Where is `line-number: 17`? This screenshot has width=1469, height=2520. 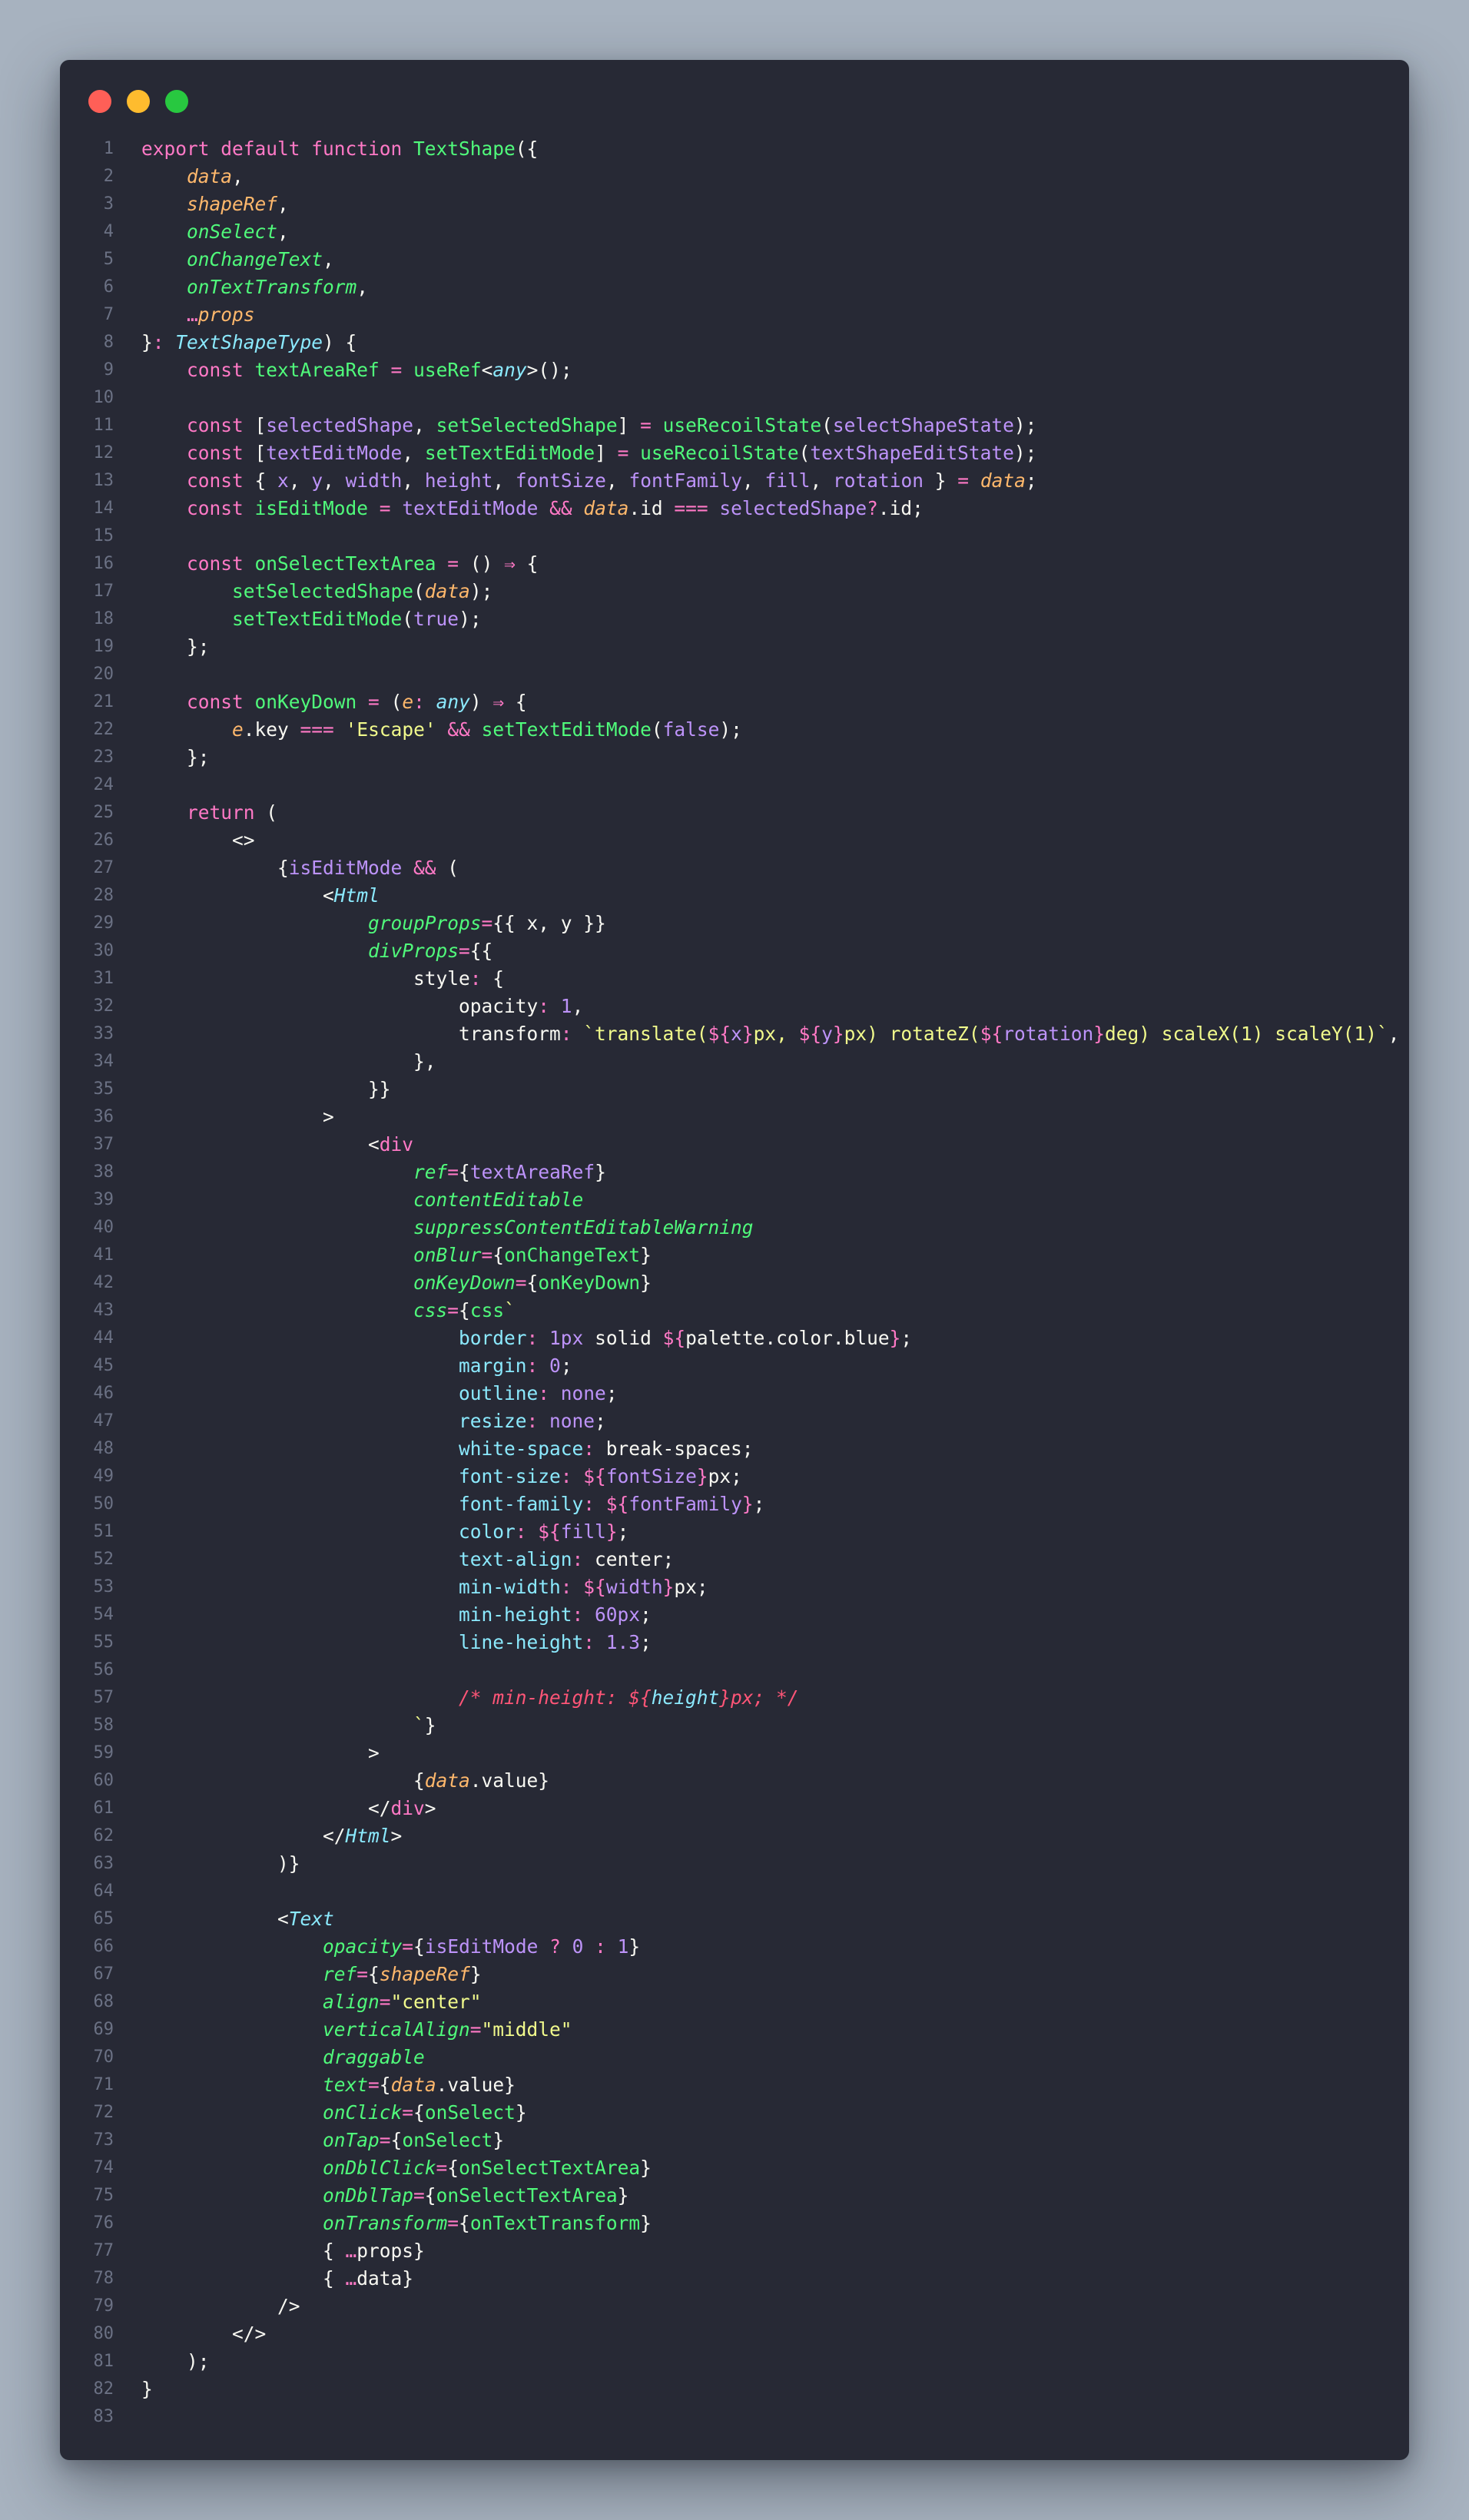
line-number: 17 is located at coordinates (103, 591).